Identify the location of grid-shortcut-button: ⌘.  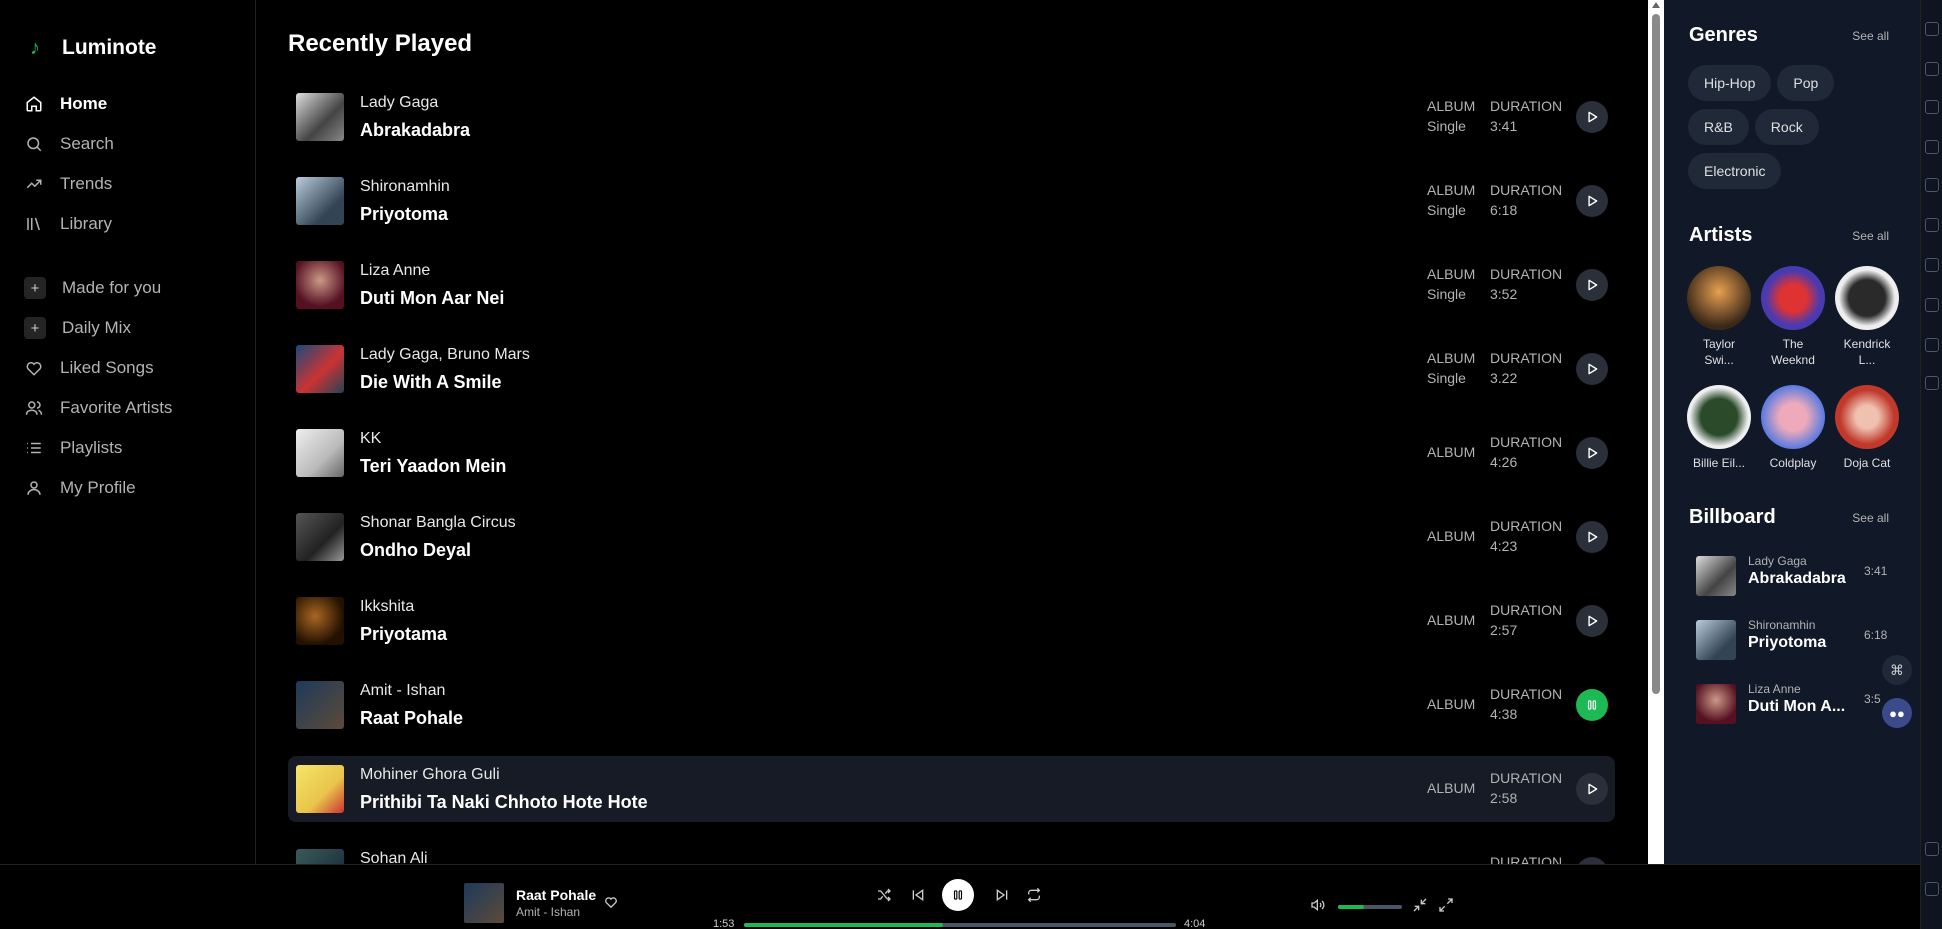
(1897, 670).